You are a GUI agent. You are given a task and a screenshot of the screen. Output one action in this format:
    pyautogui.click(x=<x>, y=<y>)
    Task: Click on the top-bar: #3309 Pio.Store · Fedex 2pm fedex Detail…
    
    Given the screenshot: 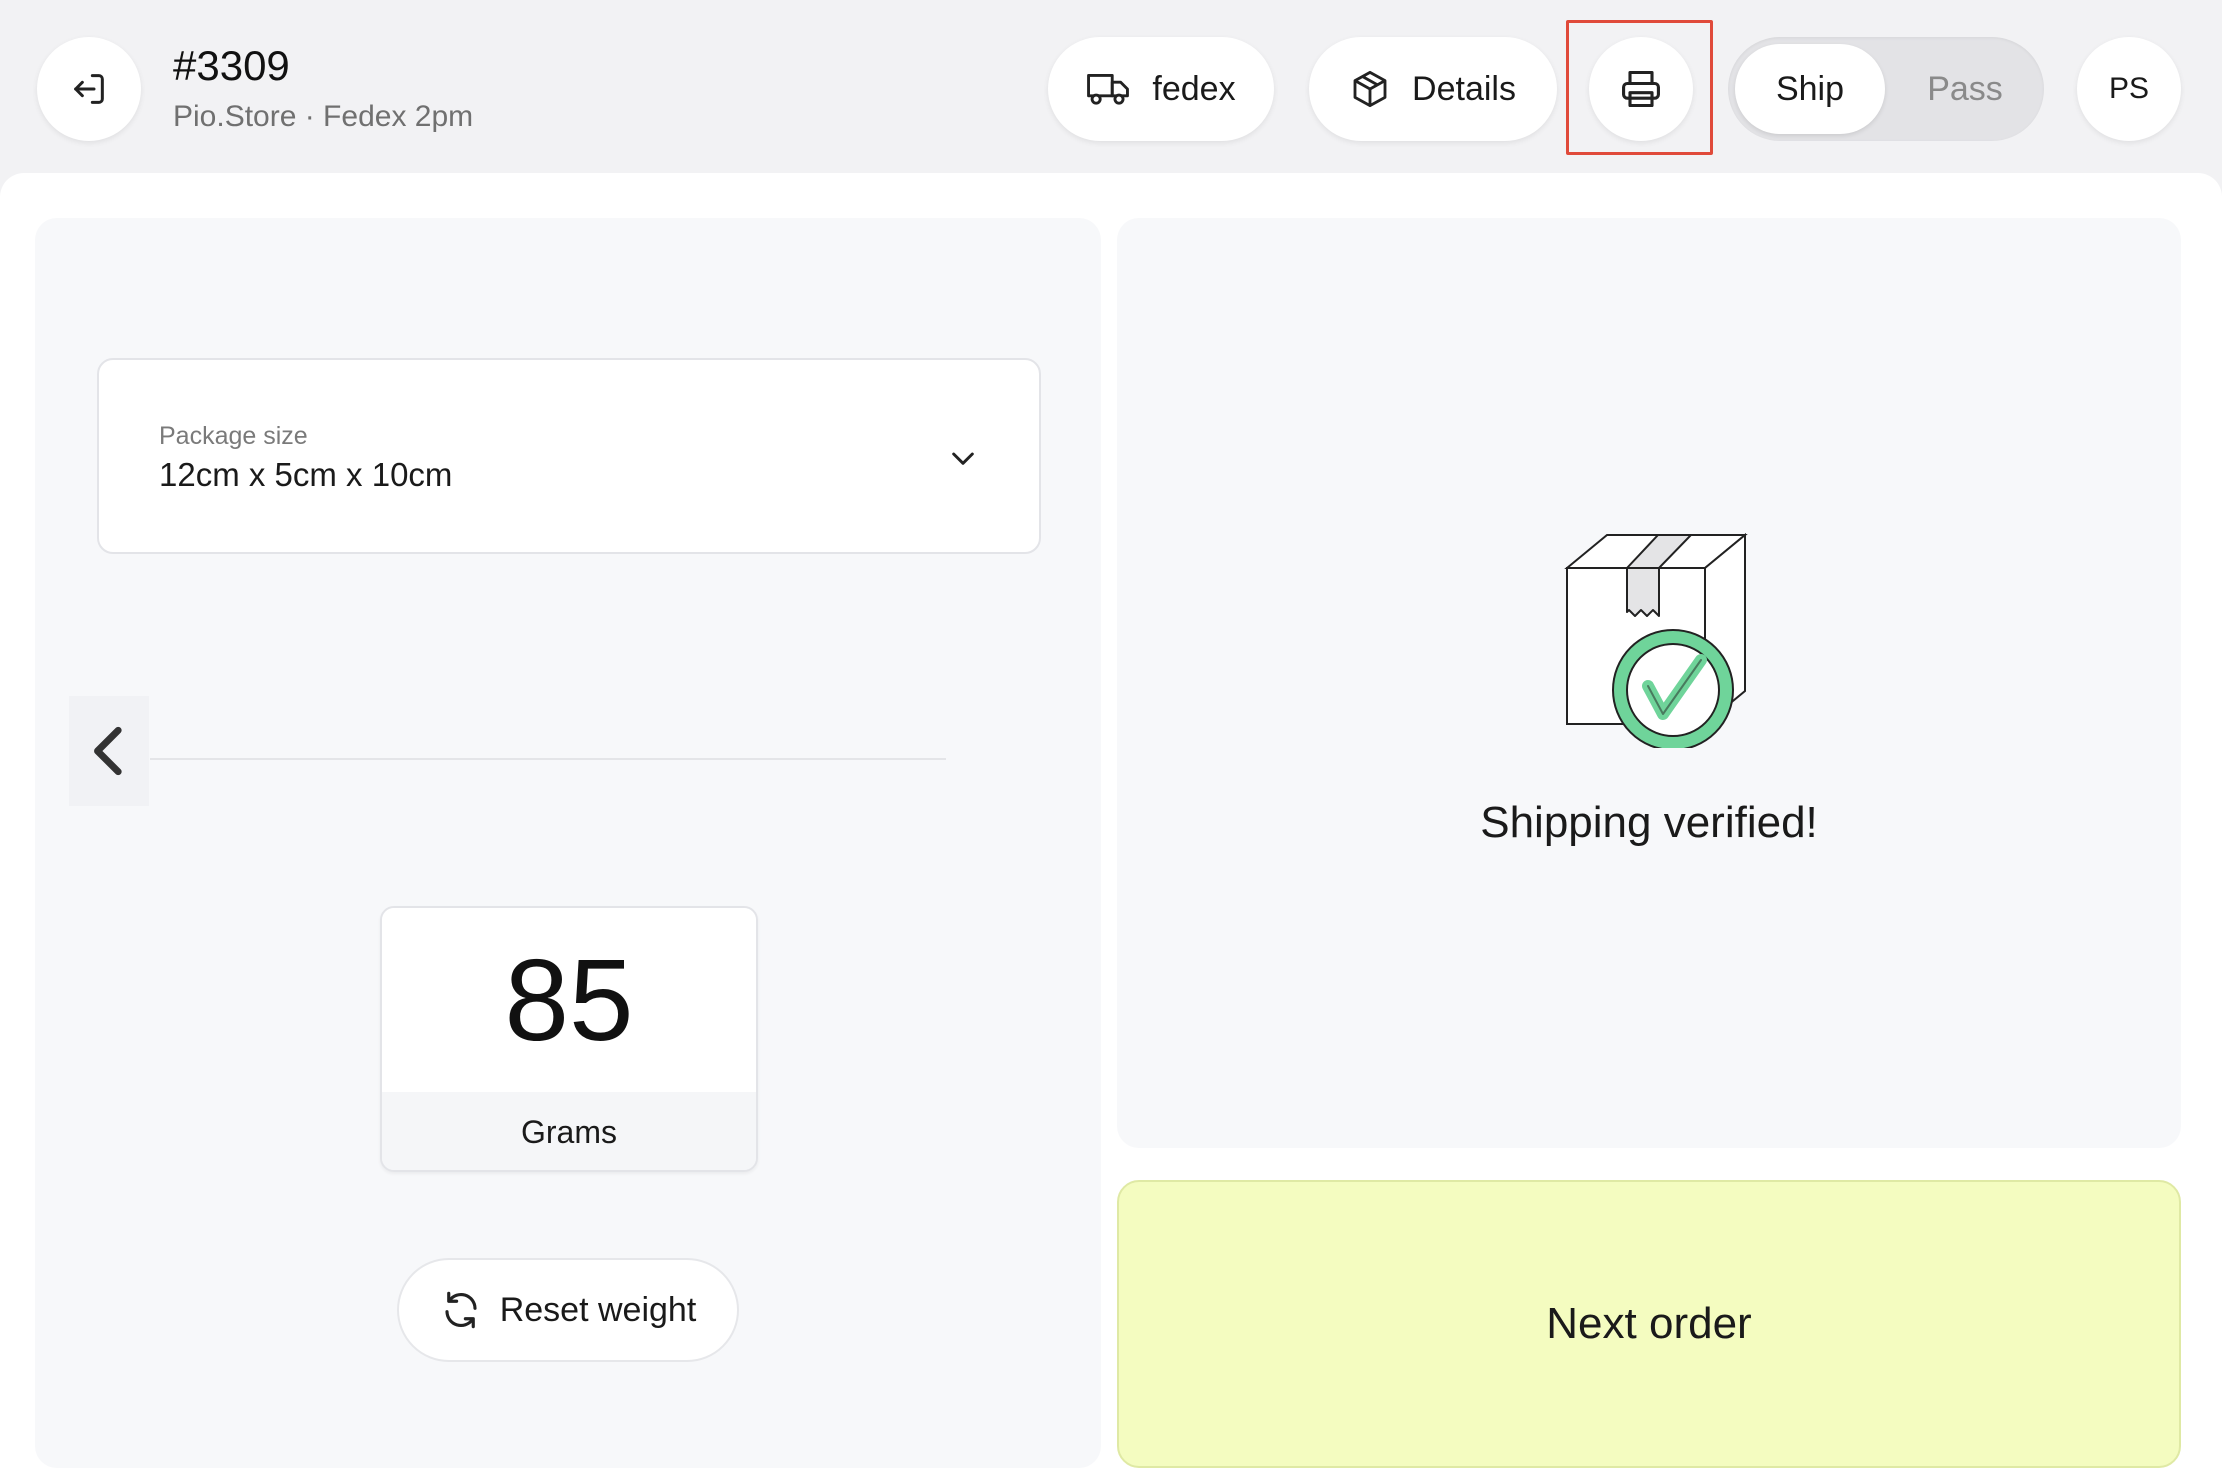 What is the action you would take?
    pyautogui.click(x=1111, y=86)
    